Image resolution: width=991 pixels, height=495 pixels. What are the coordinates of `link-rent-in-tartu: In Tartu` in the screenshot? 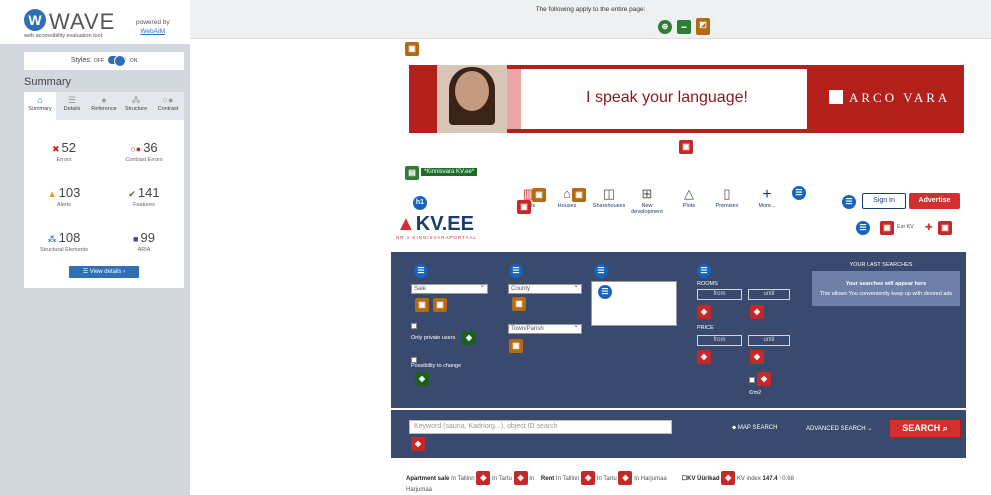 It's located at (607, 479).